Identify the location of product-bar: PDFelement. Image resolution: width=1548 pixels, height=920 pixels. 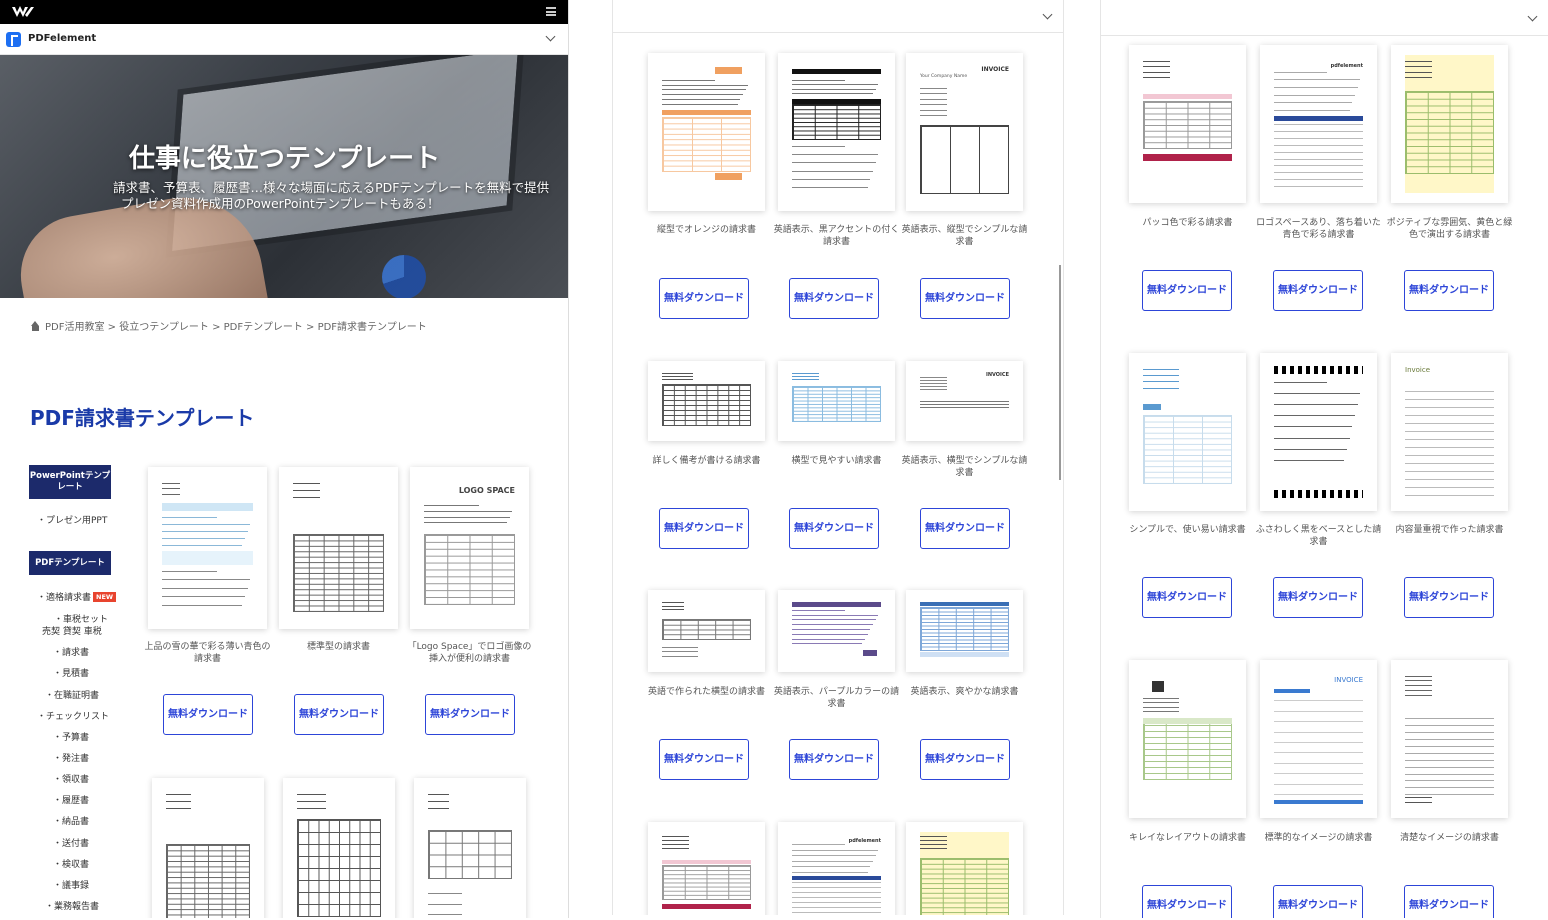
(284, 39).